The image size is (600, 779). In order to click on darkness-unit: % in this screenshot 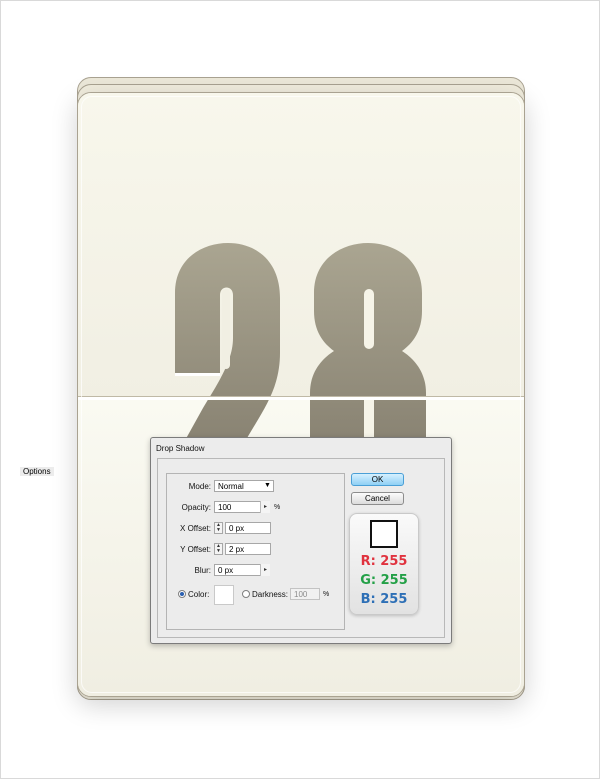, I will do `click(326, 594)`.